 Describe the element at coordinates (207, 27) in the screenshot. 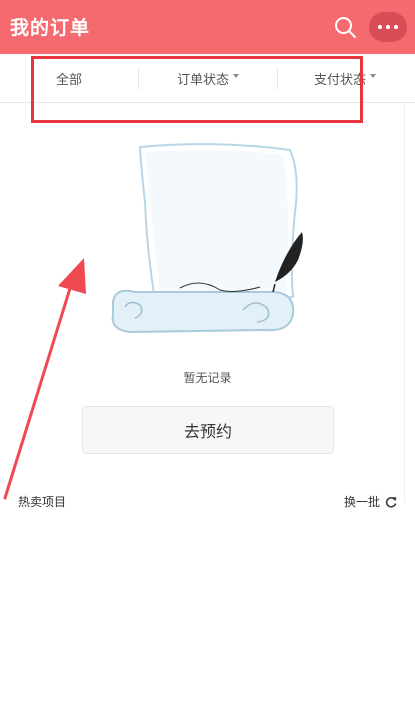

I see `app-header: 我的订单` at that location.